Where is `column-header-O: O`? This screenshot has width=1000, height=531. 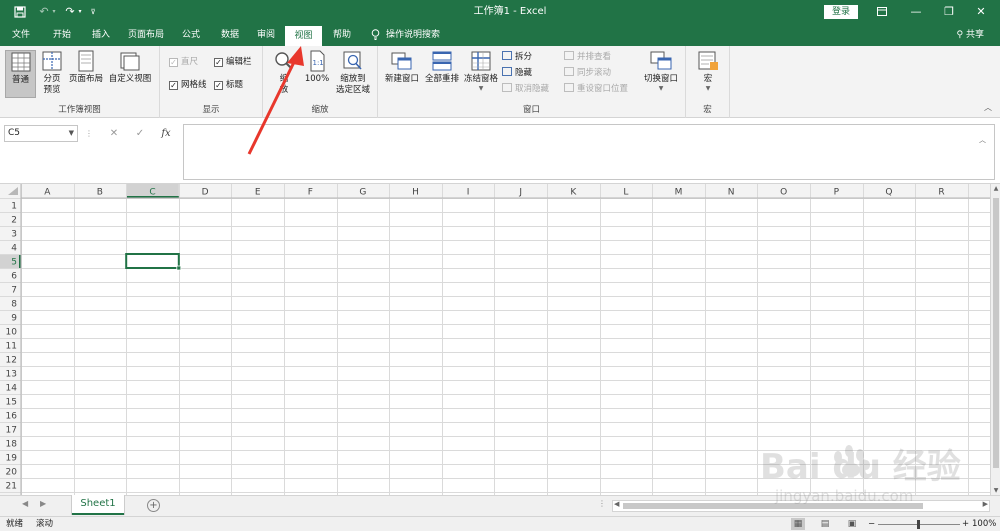 column-header-O: O is located at coordinates (783, 193).